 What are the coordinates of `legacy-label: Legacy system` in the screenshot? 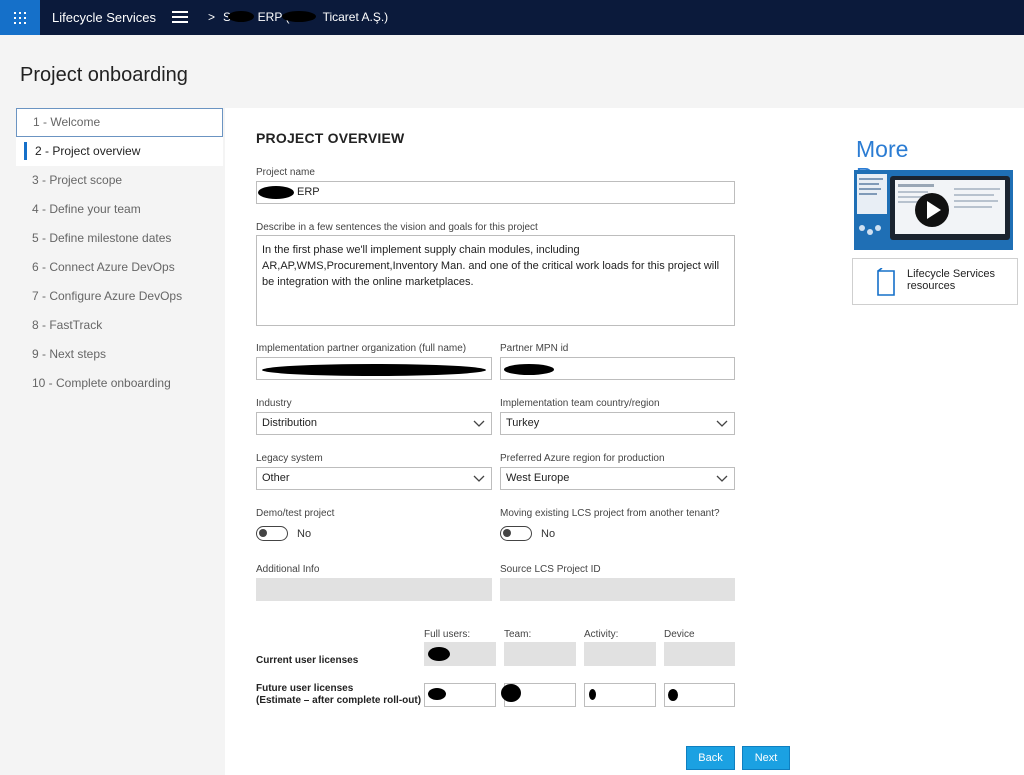 It's located at (289, 458).